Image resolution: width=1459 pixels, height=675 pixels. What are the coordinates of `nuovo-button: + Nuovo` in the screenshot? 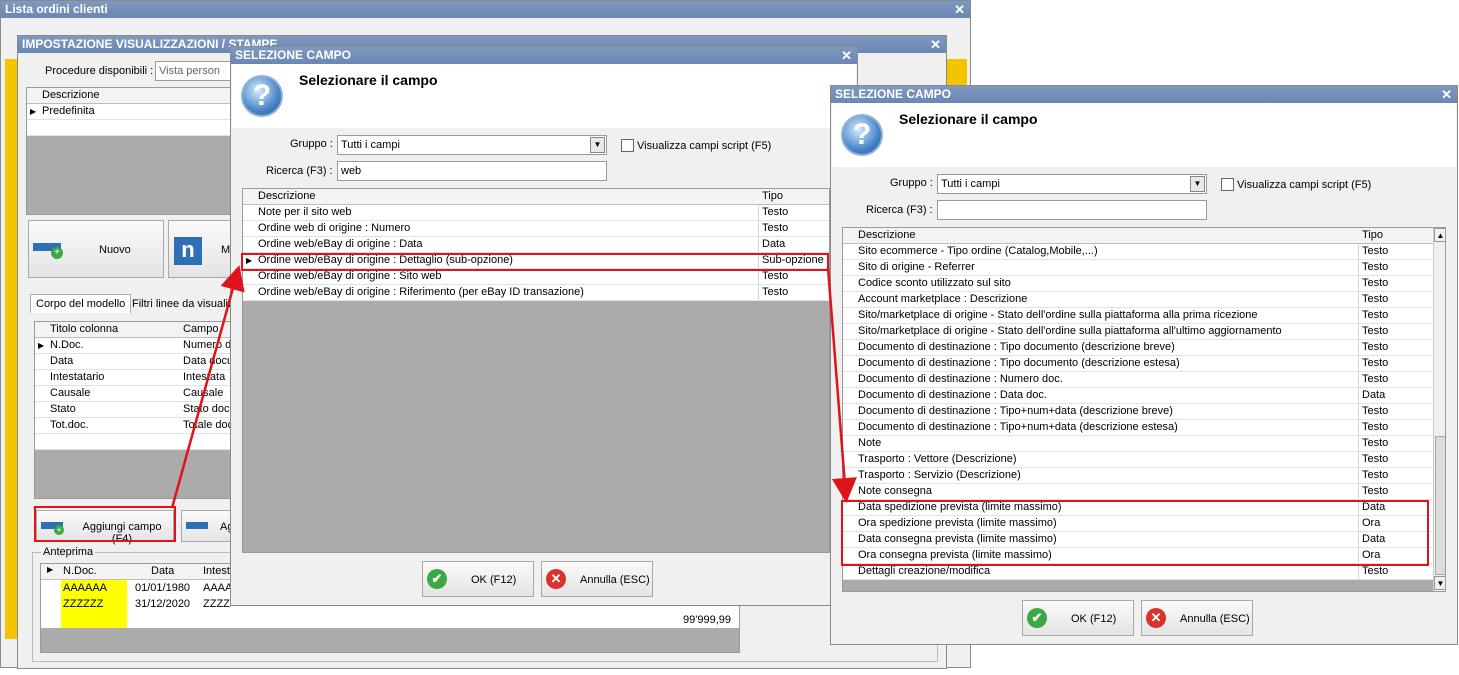 It's located at (96, 249).